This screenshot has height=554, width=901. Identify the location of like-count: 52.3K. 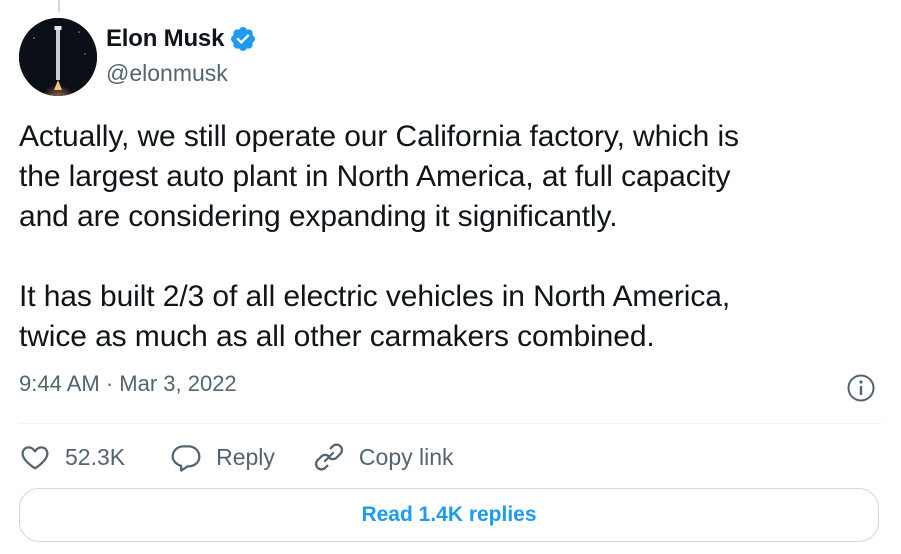
(95, 456).